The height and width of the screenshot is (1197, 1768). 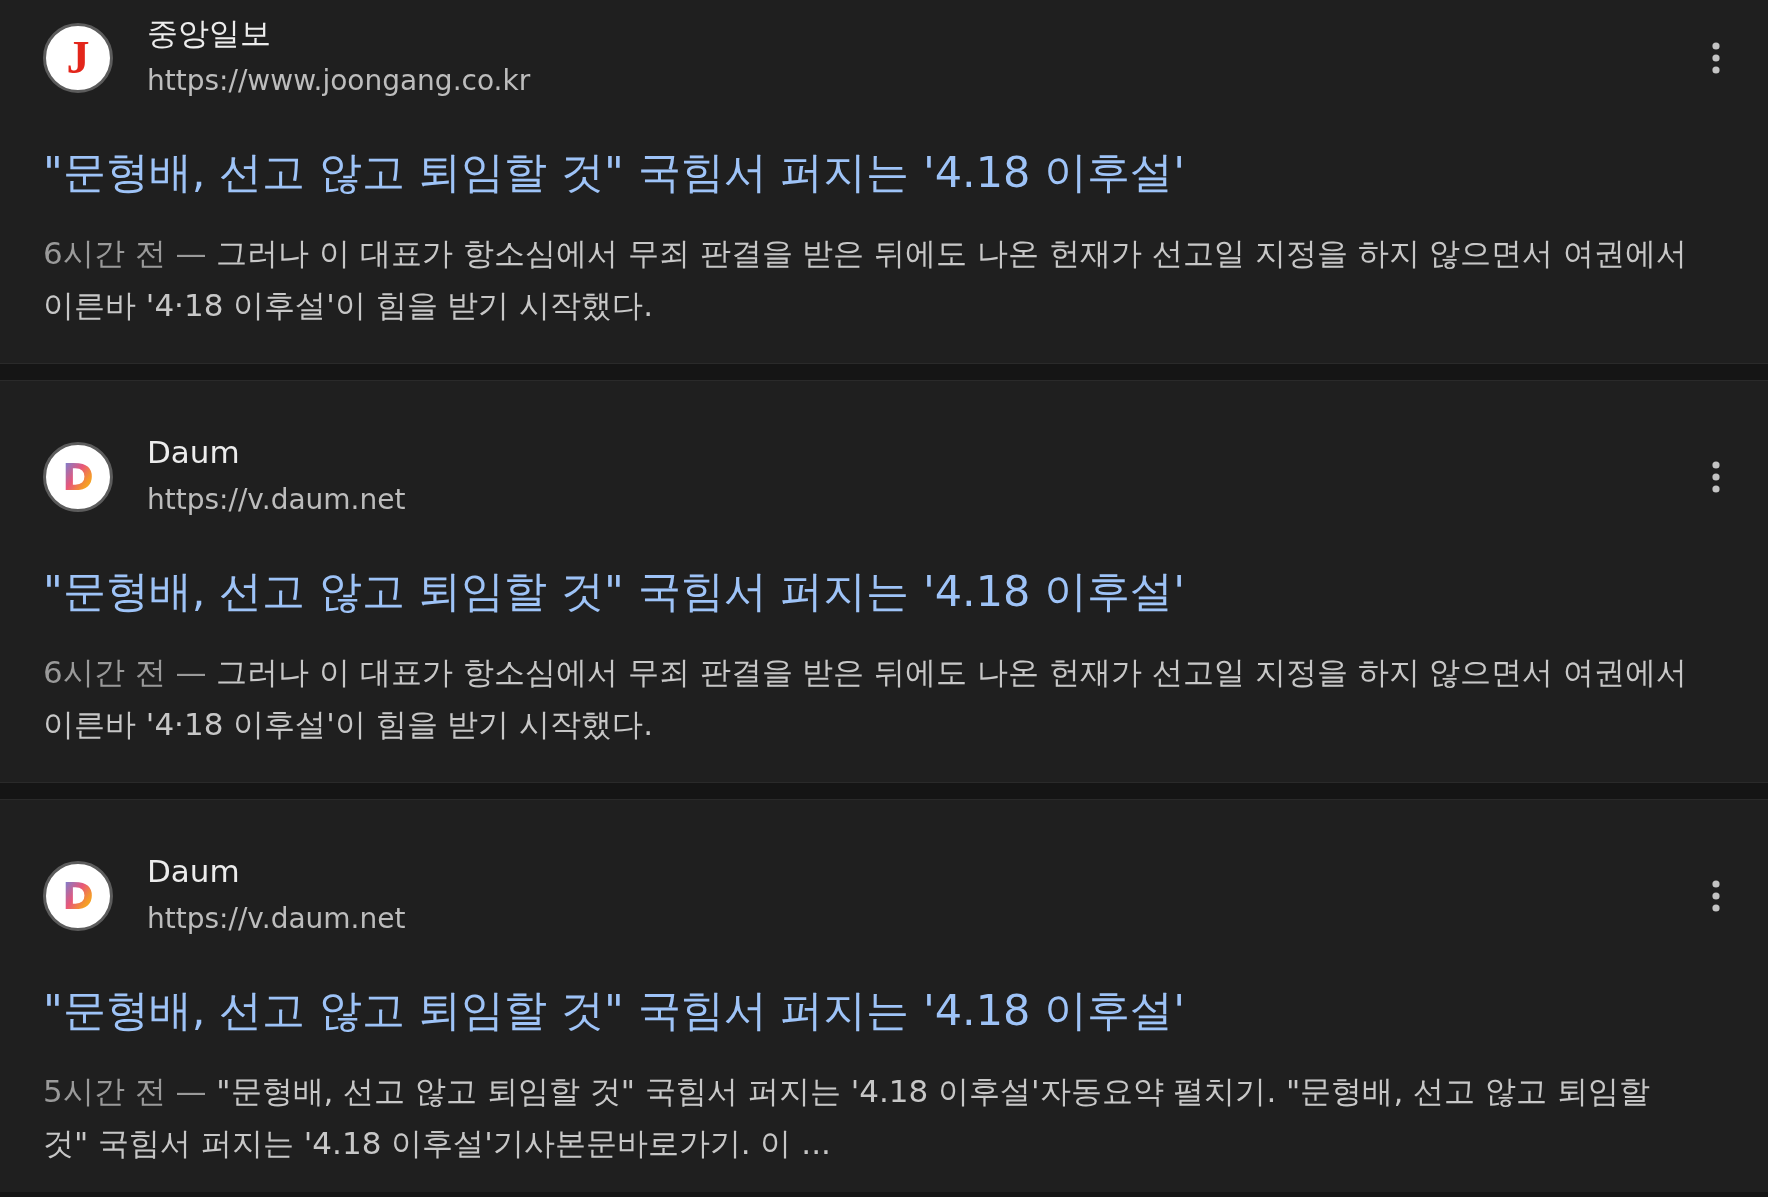 I want to click on site-name: 중앙일보, so click(x=209, y=33).